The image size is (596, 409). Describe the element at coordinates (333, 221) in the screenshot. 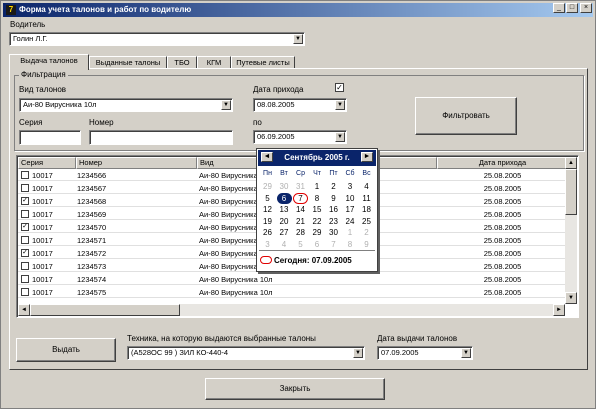

I see `calendar-day: 23` at that location.